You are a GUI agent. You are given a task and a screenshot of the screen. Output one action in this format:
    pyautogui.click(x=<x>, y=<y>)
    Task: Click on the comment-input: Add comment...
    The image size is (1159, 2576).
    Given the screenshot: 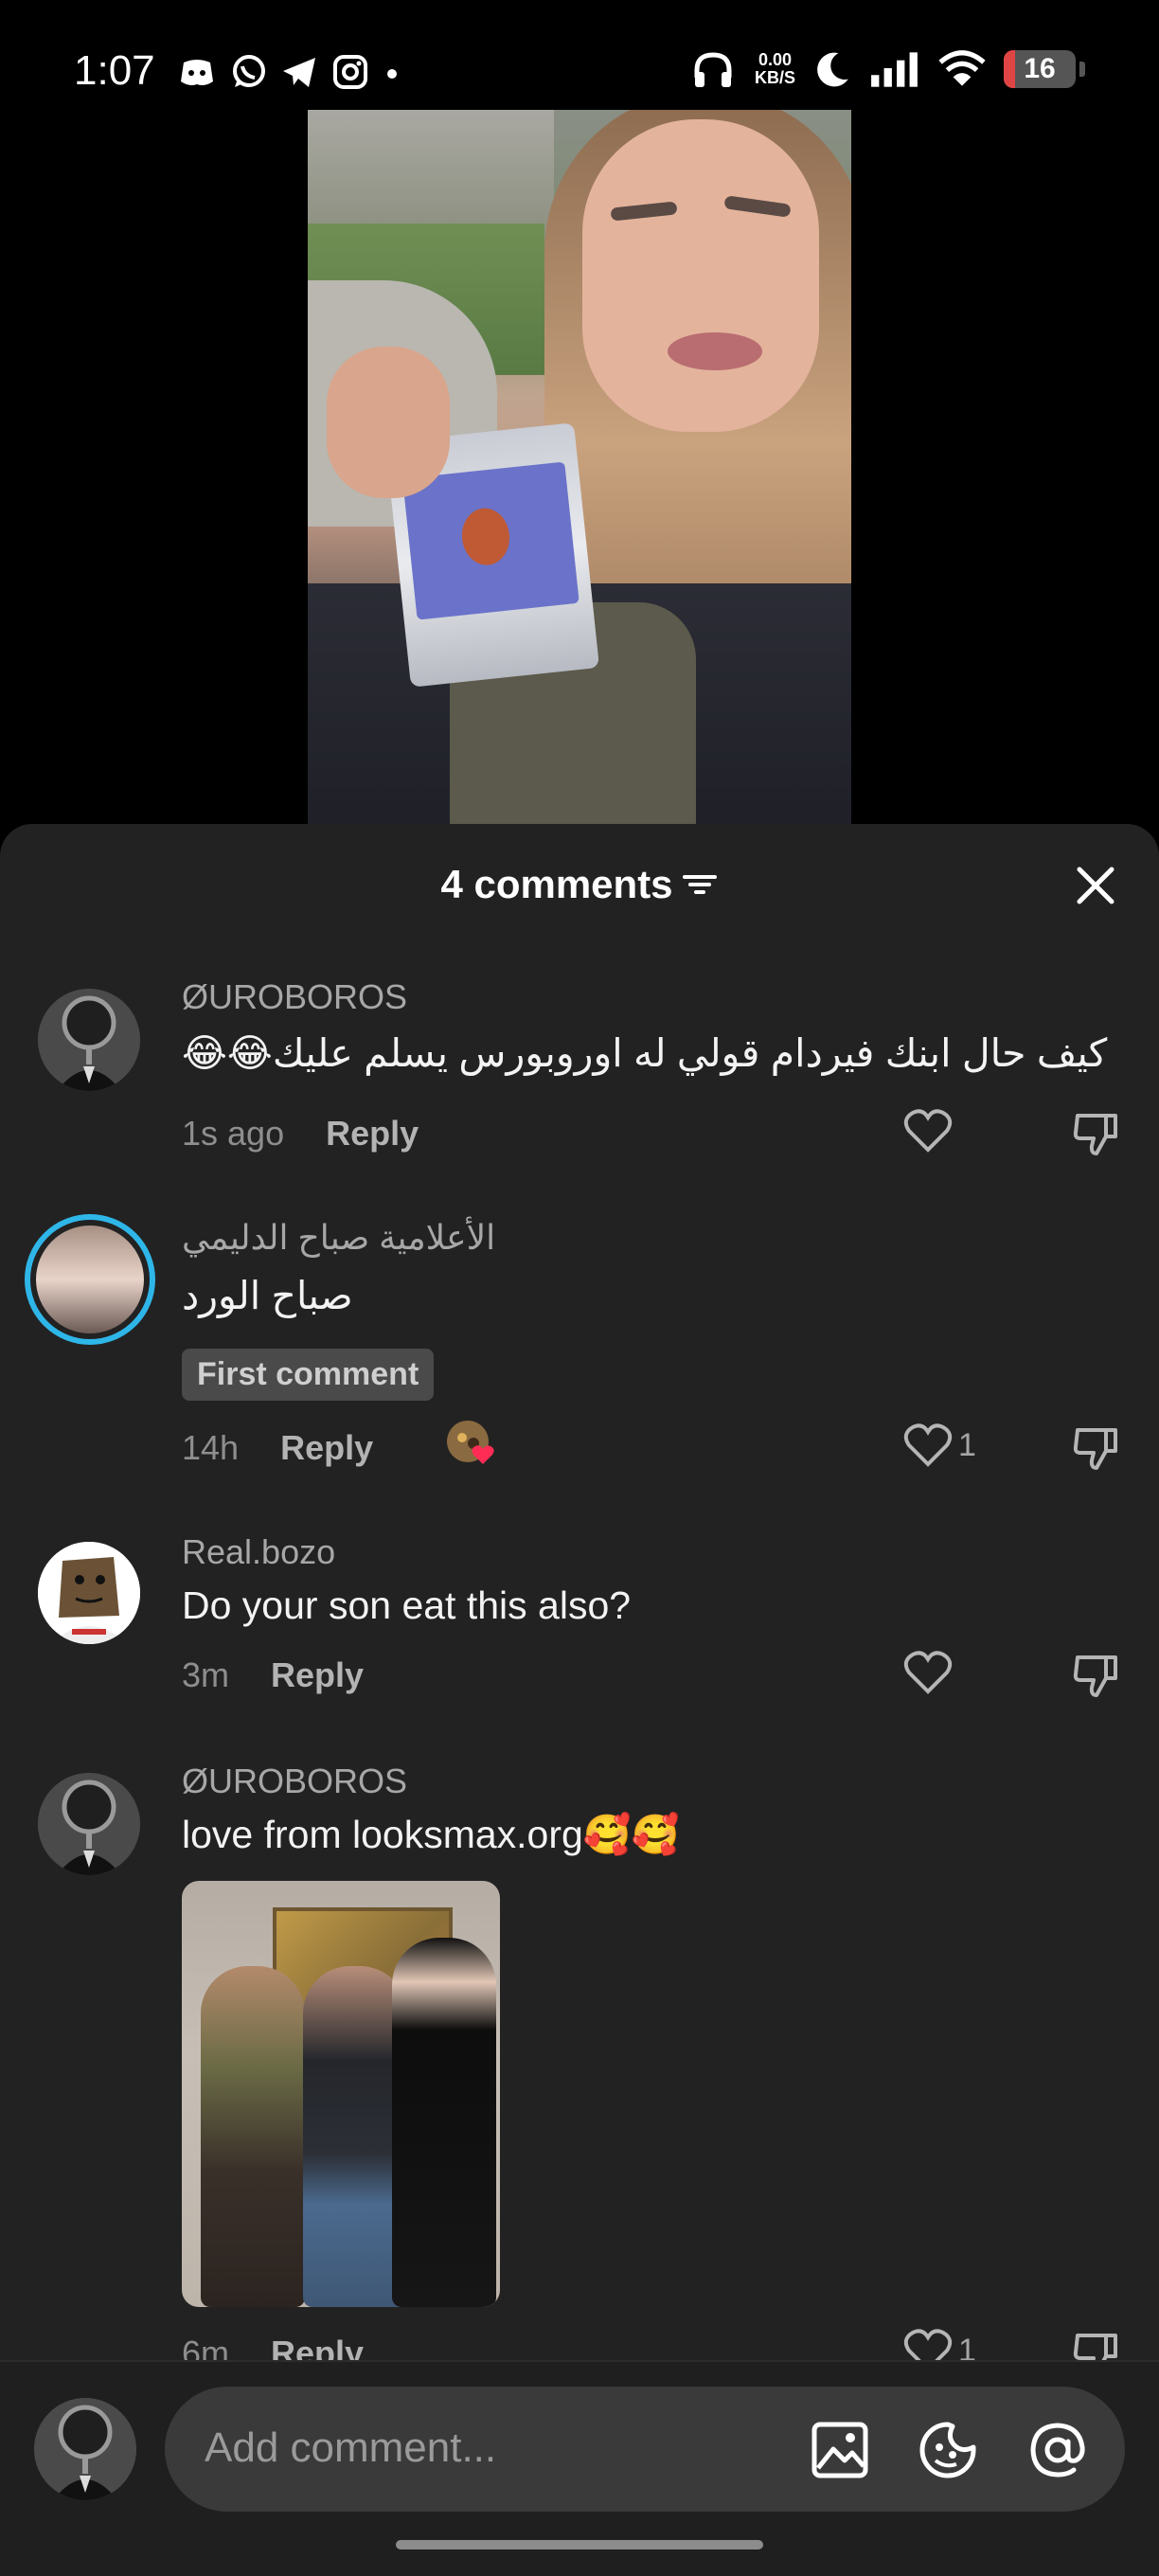 What is the action you would take?
    pyautogui.click(x=645, y=2449)
    